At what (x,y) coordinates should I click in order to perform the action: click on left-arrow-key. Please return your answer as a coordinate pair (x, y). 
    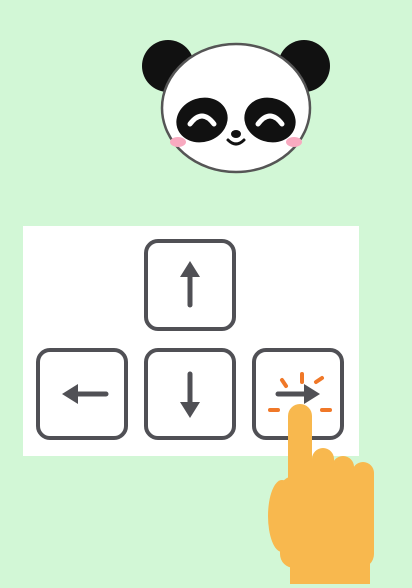
    Looking at the image, I should click on (82, 394).